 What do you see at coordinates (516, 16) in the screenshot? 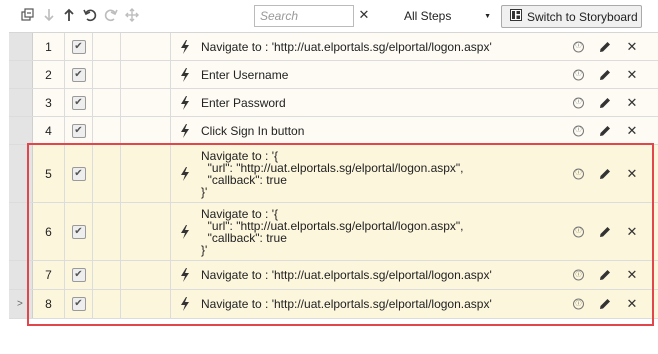
I see `storyboard-icon` at bounding box center [516, 16].